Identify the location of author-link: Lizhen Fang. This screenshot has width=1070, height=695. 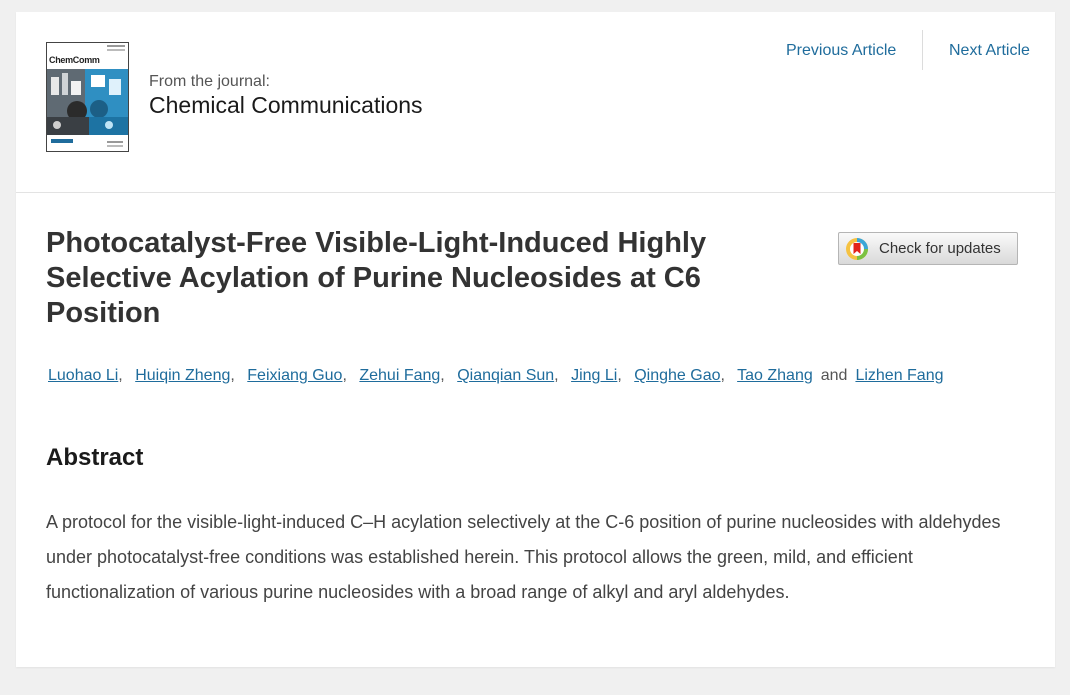
(899, 375).